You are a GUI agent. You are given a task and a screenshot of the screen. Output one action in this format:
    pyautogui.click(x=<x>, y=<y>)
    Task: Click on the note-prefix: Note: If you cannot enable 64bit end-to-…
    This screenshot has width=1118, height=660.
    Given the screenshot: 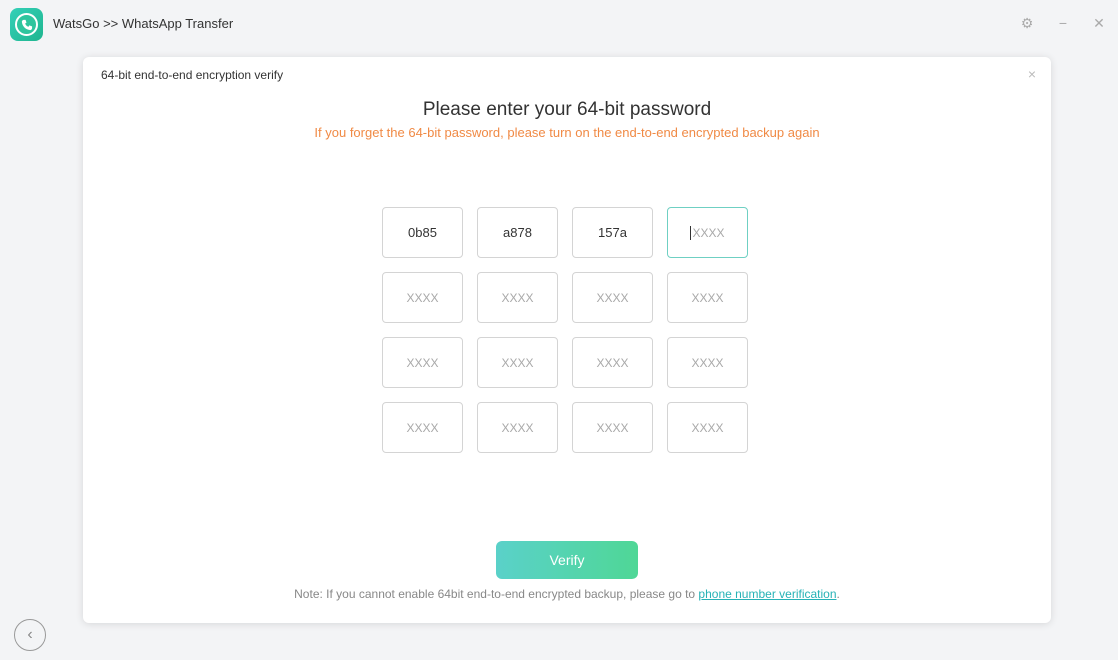 What is the action you would take?
    pyautogui.click(x=496, y=594)
    